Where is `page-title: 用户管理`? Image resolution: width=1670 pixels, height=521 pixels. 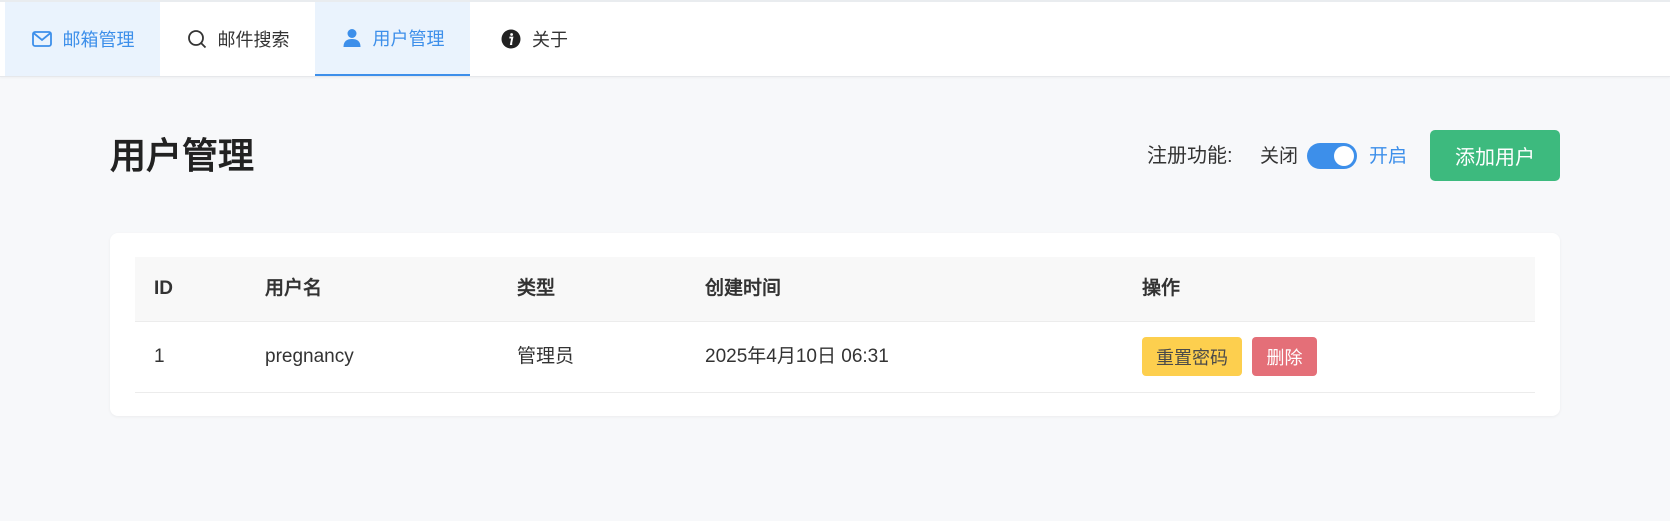
page-title: 用户管理 is located at coordinates (182, 155).